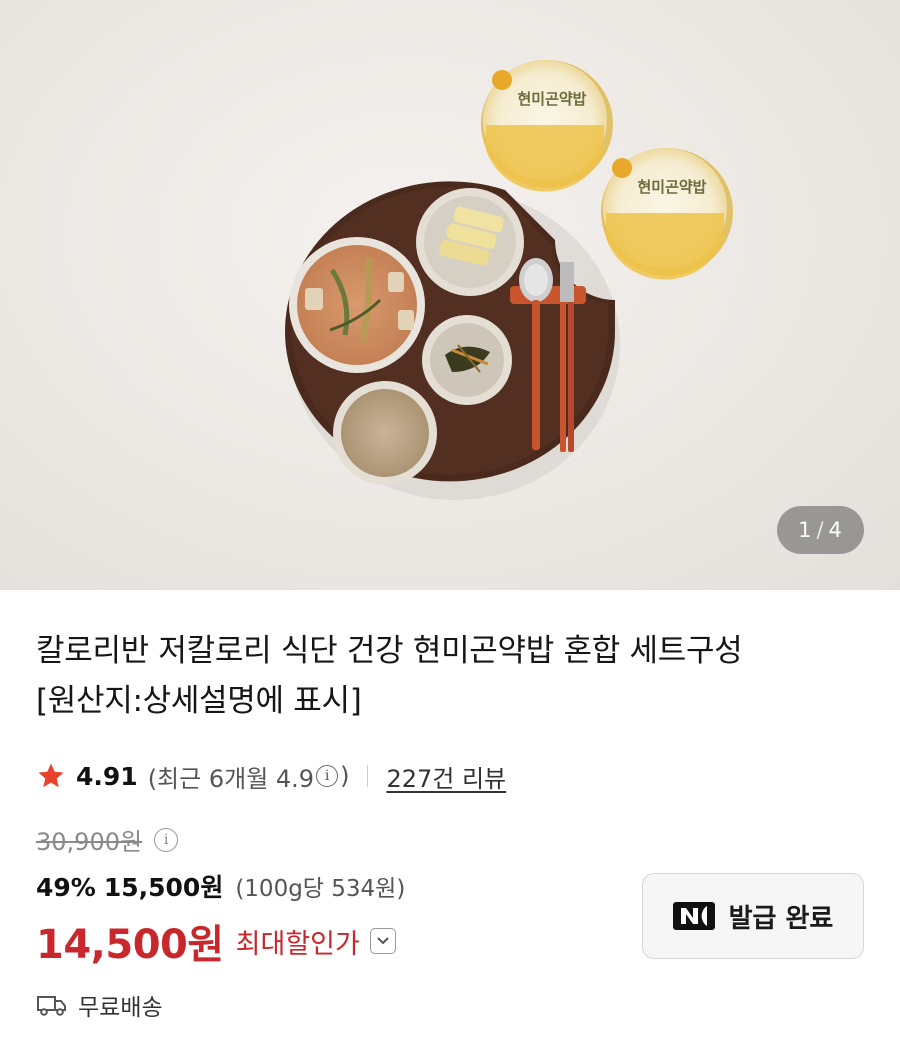 The image size is (900, 1056). I want to click on price-info-icon: i, so click(166, 839).